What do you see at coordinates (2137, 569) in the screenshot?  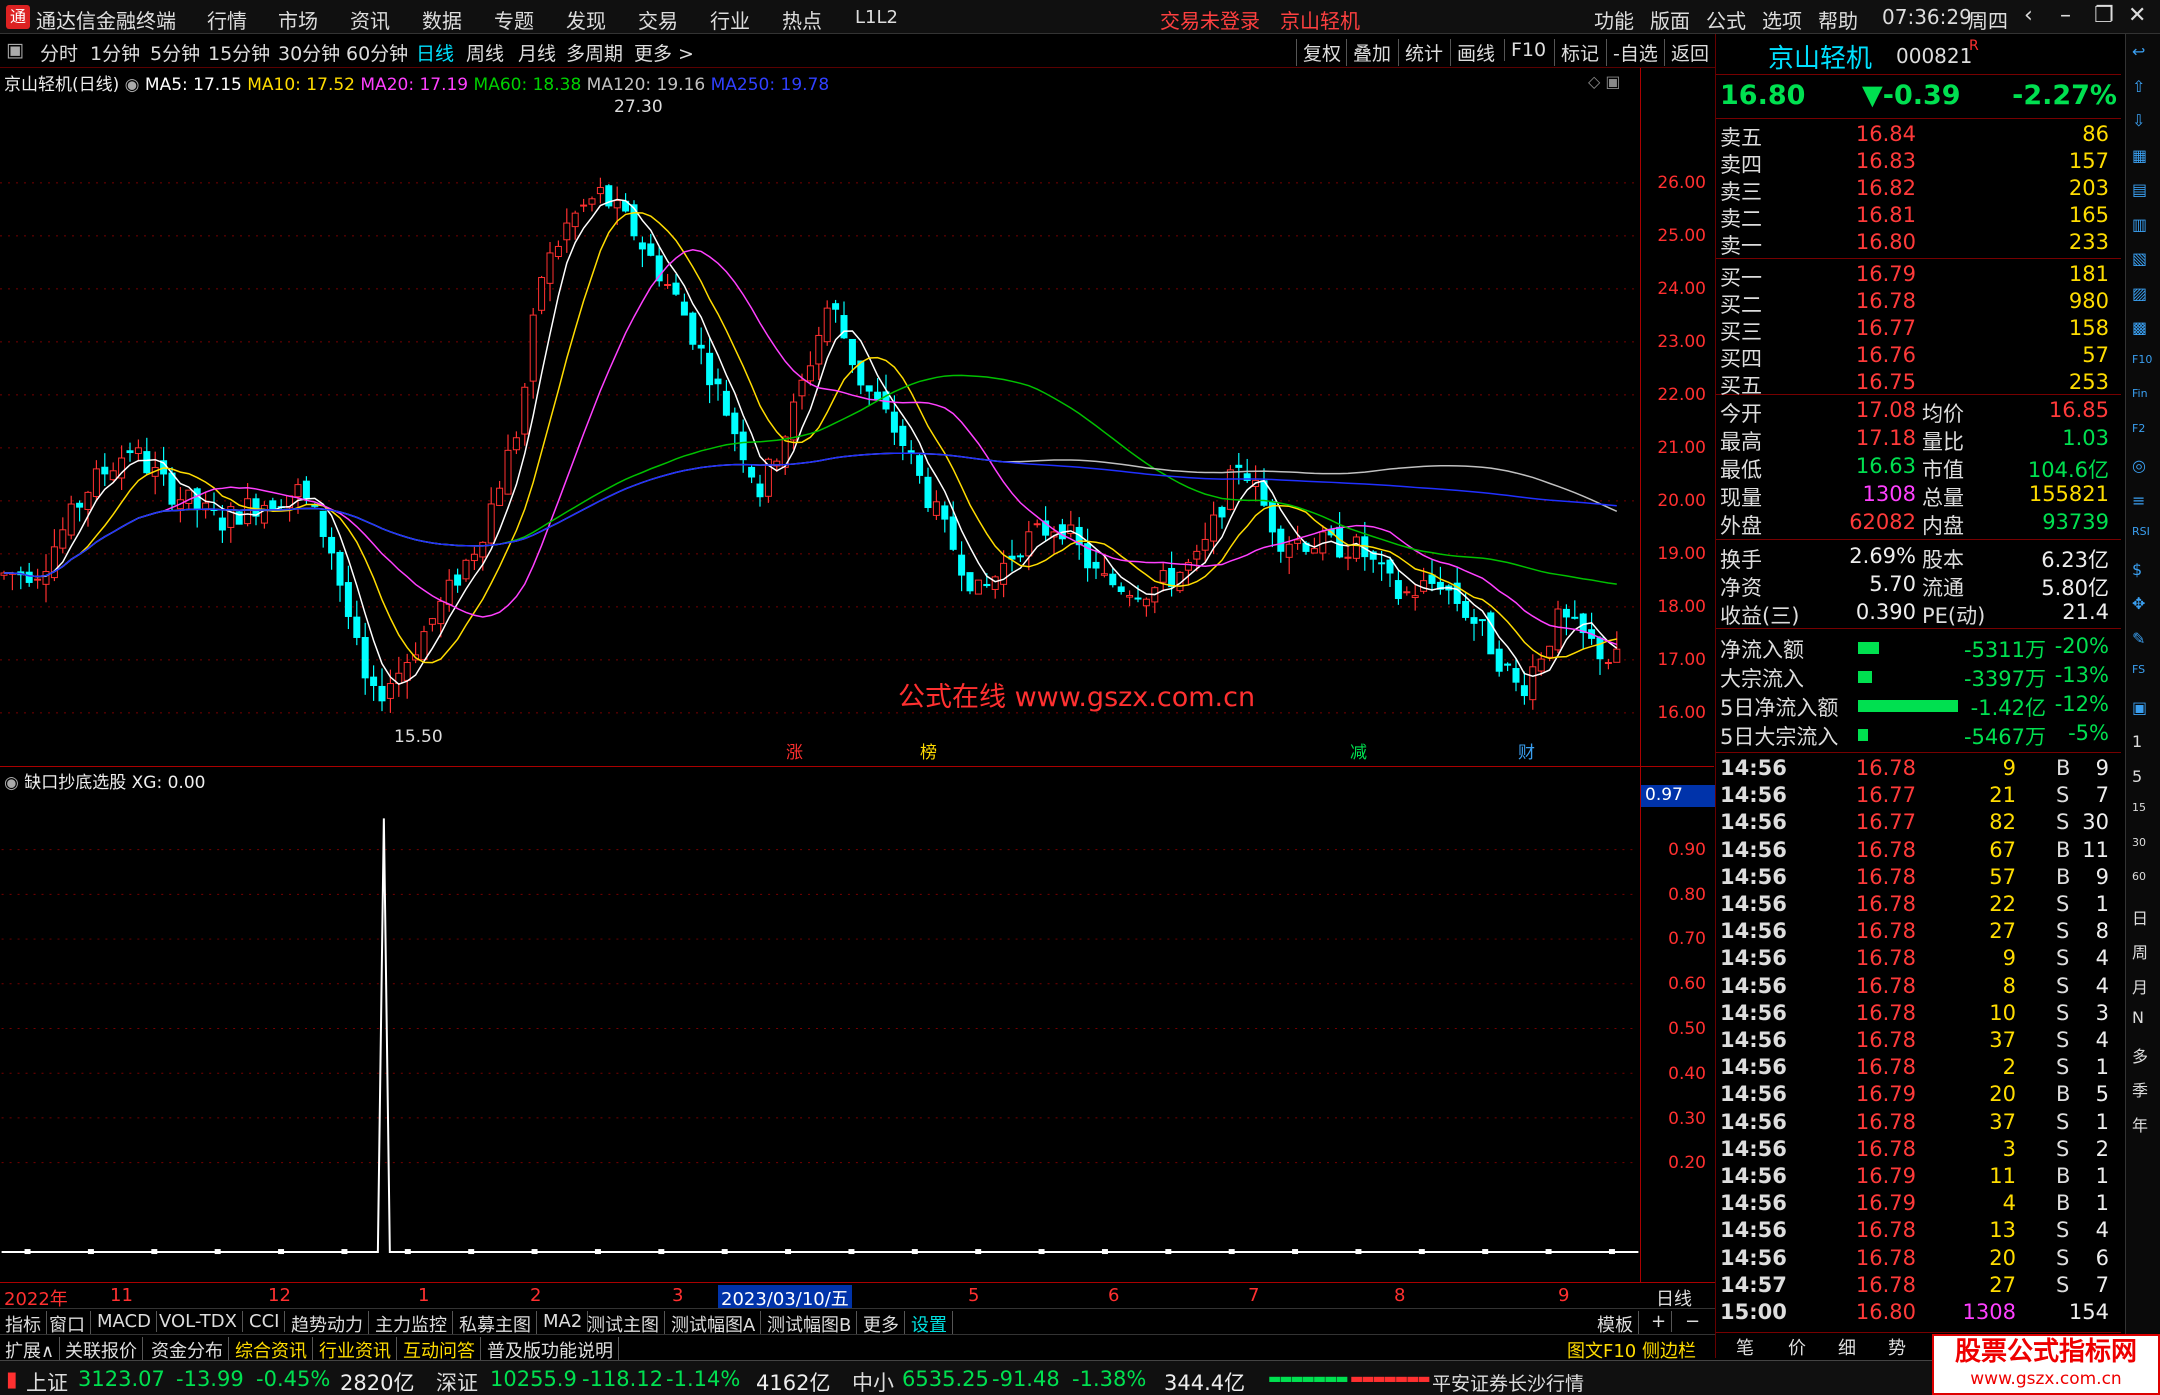 I see `dollar-icon: $` at bounding box center [2137, 569].